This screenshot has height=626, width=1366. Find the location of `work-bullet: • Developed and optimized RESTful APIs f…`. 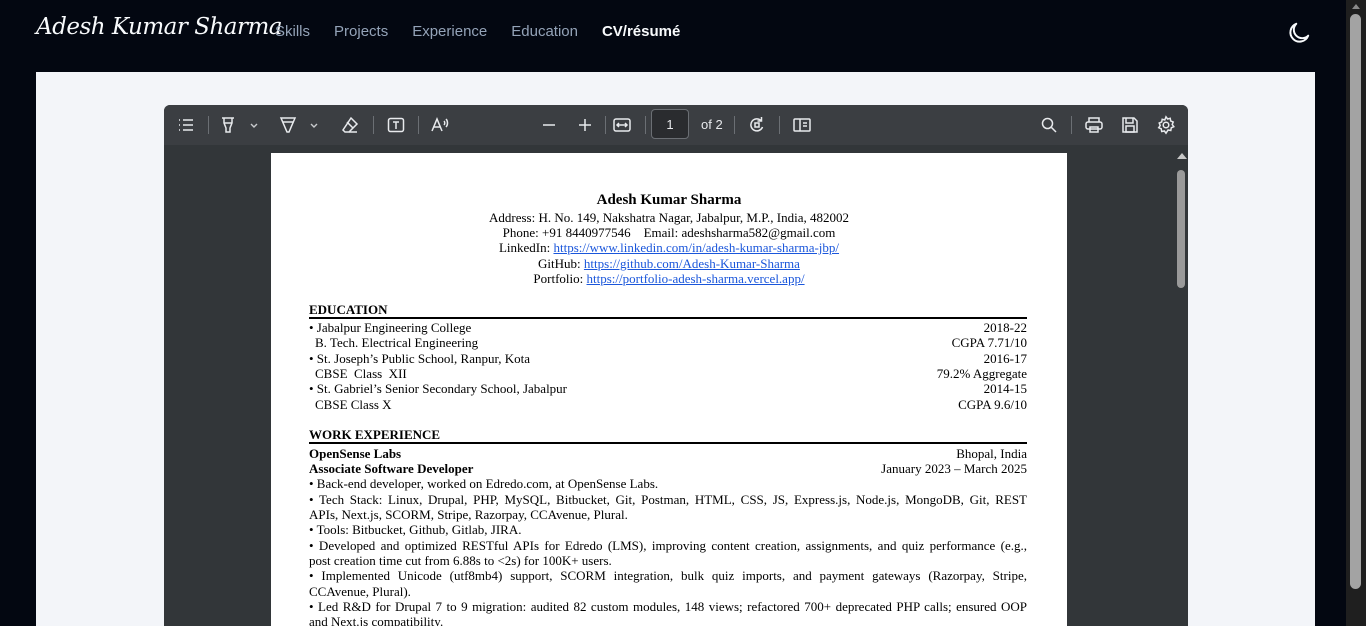

work-bullet: • Developed and optimized RESTful APIs f… is located at coordinates (668, 545).